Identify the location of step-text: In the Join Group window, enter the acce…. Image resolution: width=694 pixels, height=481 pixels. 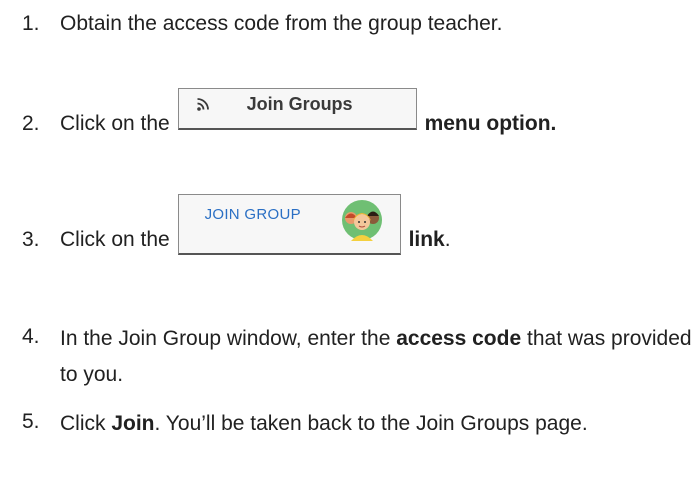
(377, 357).